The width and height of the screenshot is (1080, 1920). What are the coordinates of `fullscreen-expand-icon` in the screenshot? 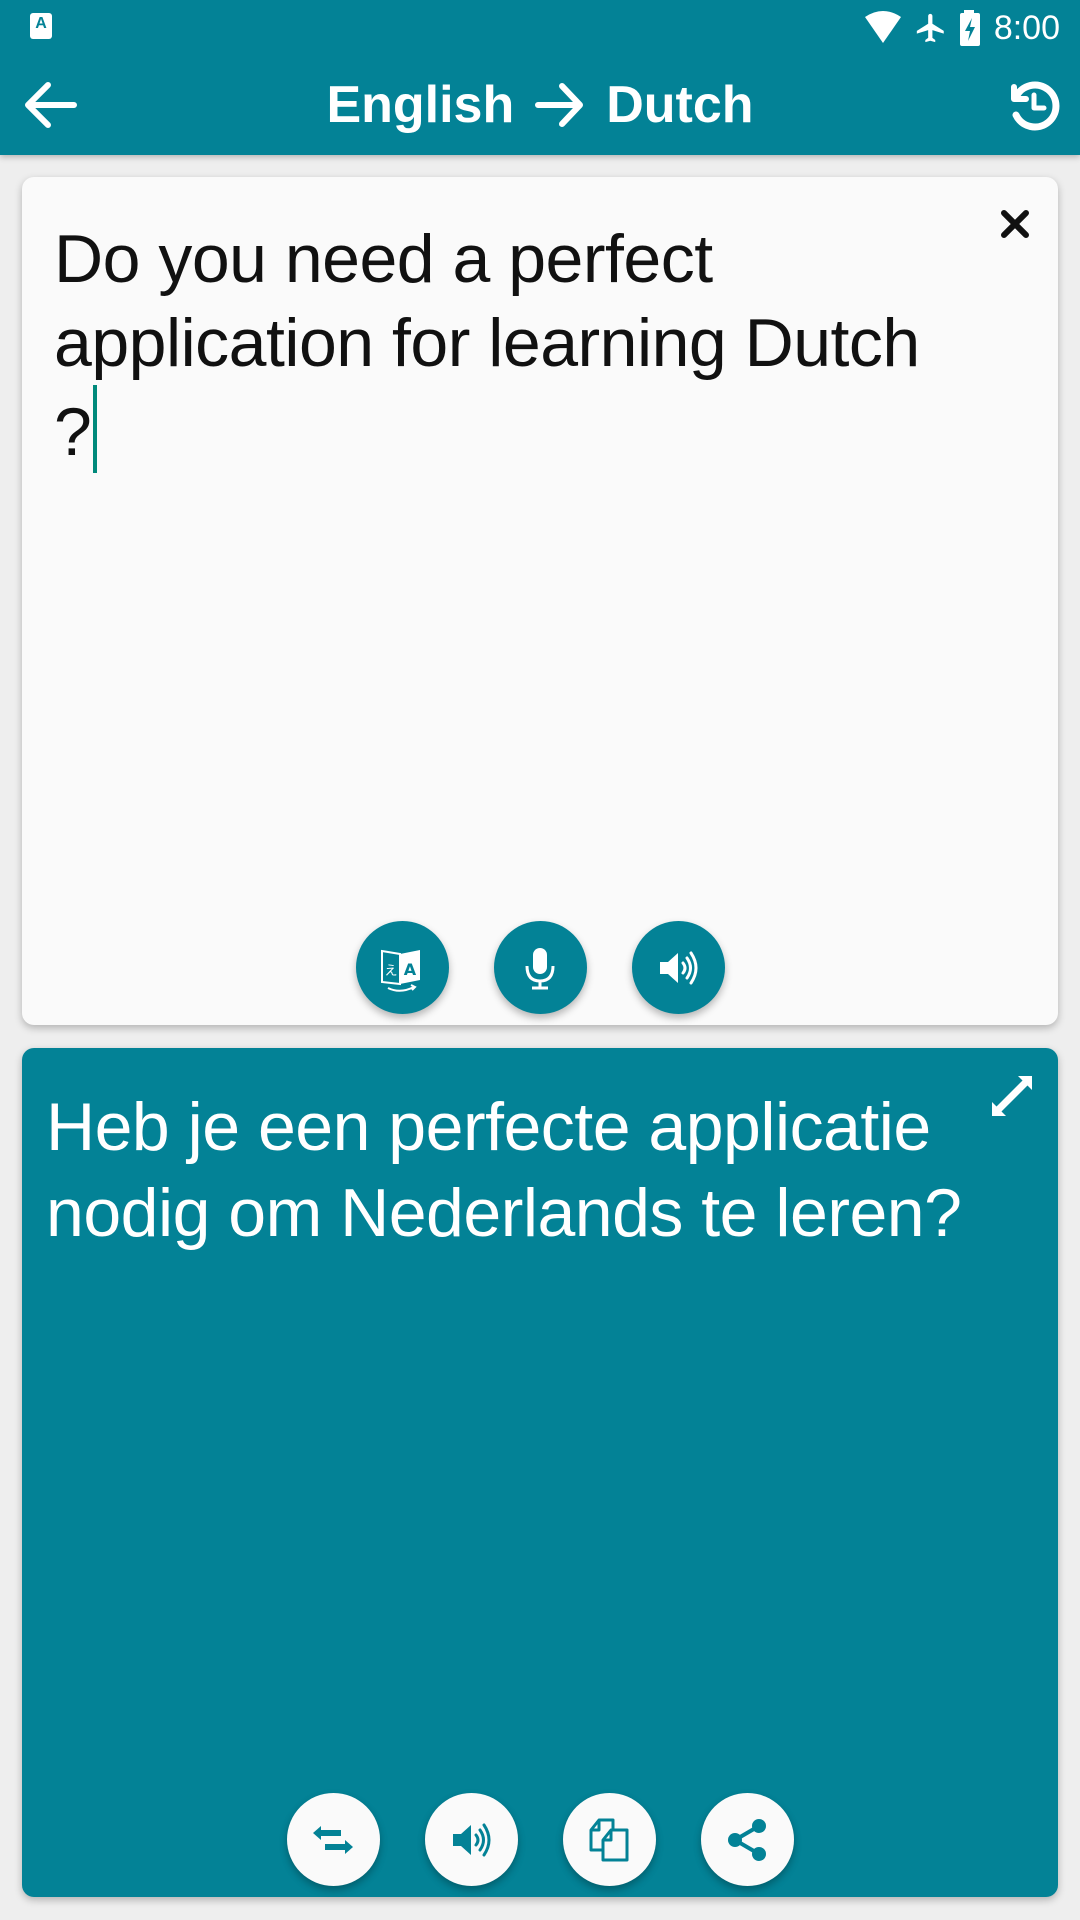 It's located at (1012, 1096).